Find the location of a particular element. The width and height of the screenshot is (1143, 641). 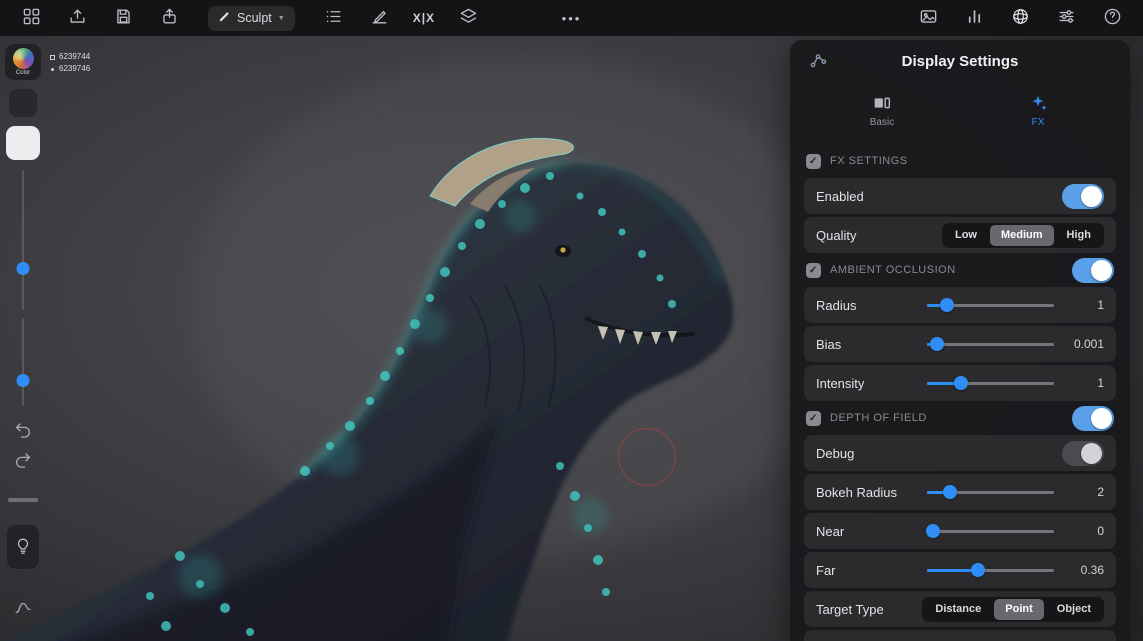

tool-mode-dropdown: Sculpt ▼ is located at coordinates (251, 18).